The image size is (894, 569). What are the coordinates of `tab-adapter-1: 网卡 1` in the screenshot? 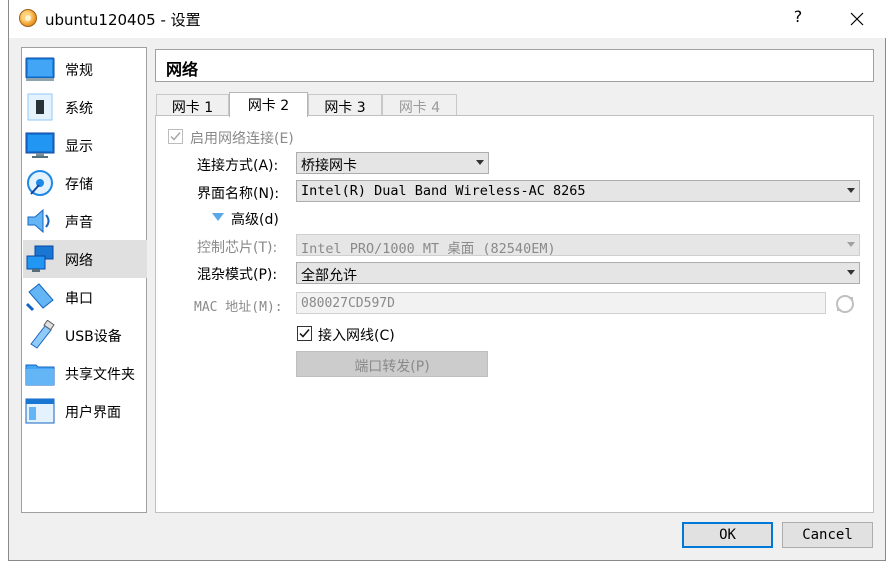 It's located at (192, 105).